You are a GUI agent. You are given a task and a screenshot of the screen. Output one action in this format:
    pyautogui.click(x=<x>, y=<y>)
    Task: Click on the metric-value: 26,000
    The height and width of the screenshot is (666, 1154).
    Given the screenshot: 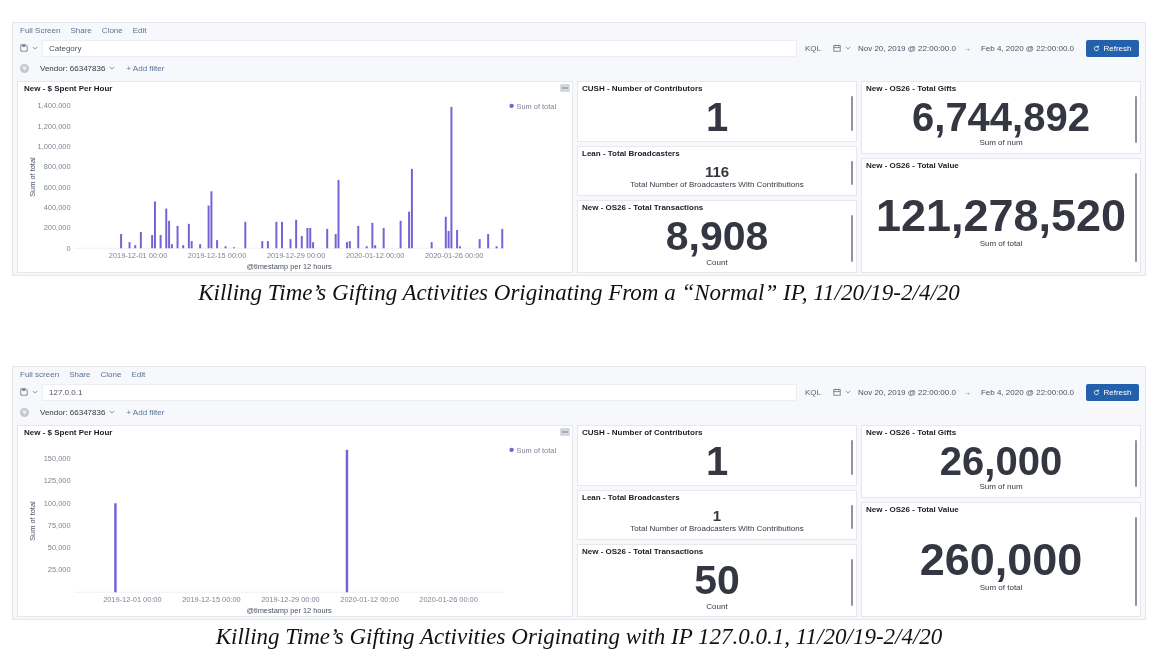 What is the action you would take?
    pyautogui.click(x=1001, y=461)
    